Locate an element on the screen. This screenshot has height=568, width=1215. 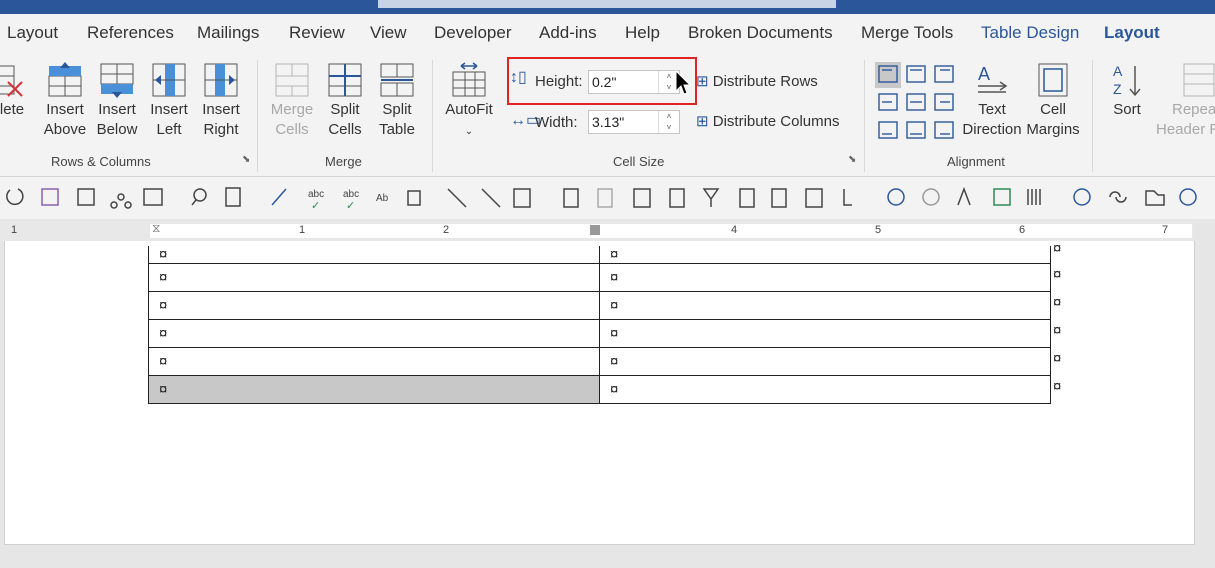
cell-margins-label-2: Margins is located at coordinates (1053, 129).